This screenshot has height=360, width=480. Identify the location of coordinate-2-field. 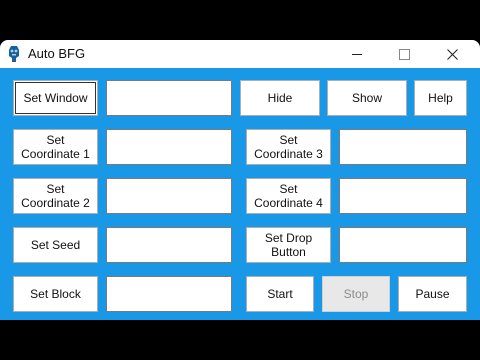
(169, 196).